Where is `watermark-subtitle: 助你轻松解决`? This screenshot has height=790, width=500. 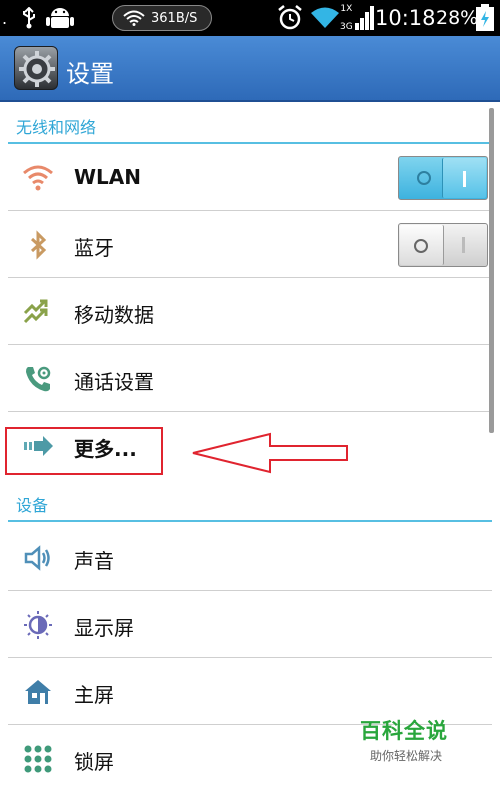
watermark-subtitle: 助你轻松解决 is located at coordinates (406, 756).